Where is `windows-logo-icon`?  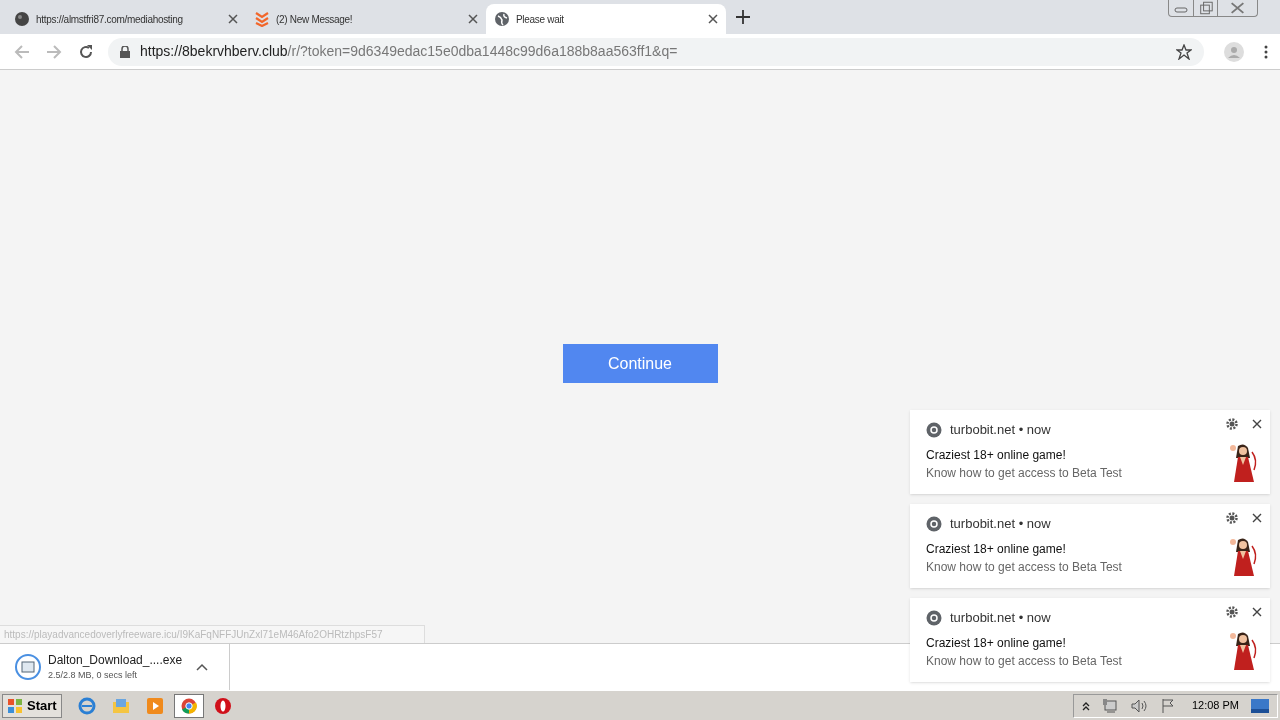
windows-logo-icon is located at coordinates (15, 705).